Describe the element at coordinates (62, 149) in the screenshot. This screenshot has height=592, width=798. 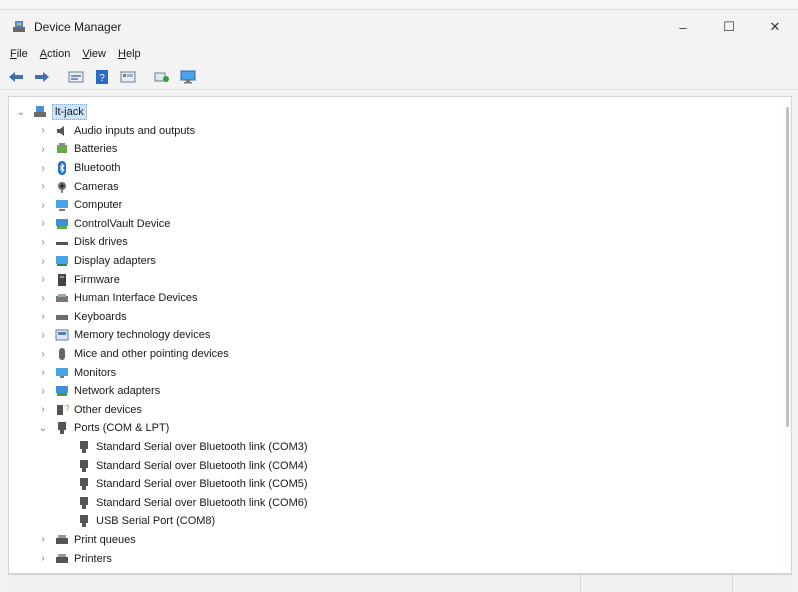
I see `battery-icon` at that location.